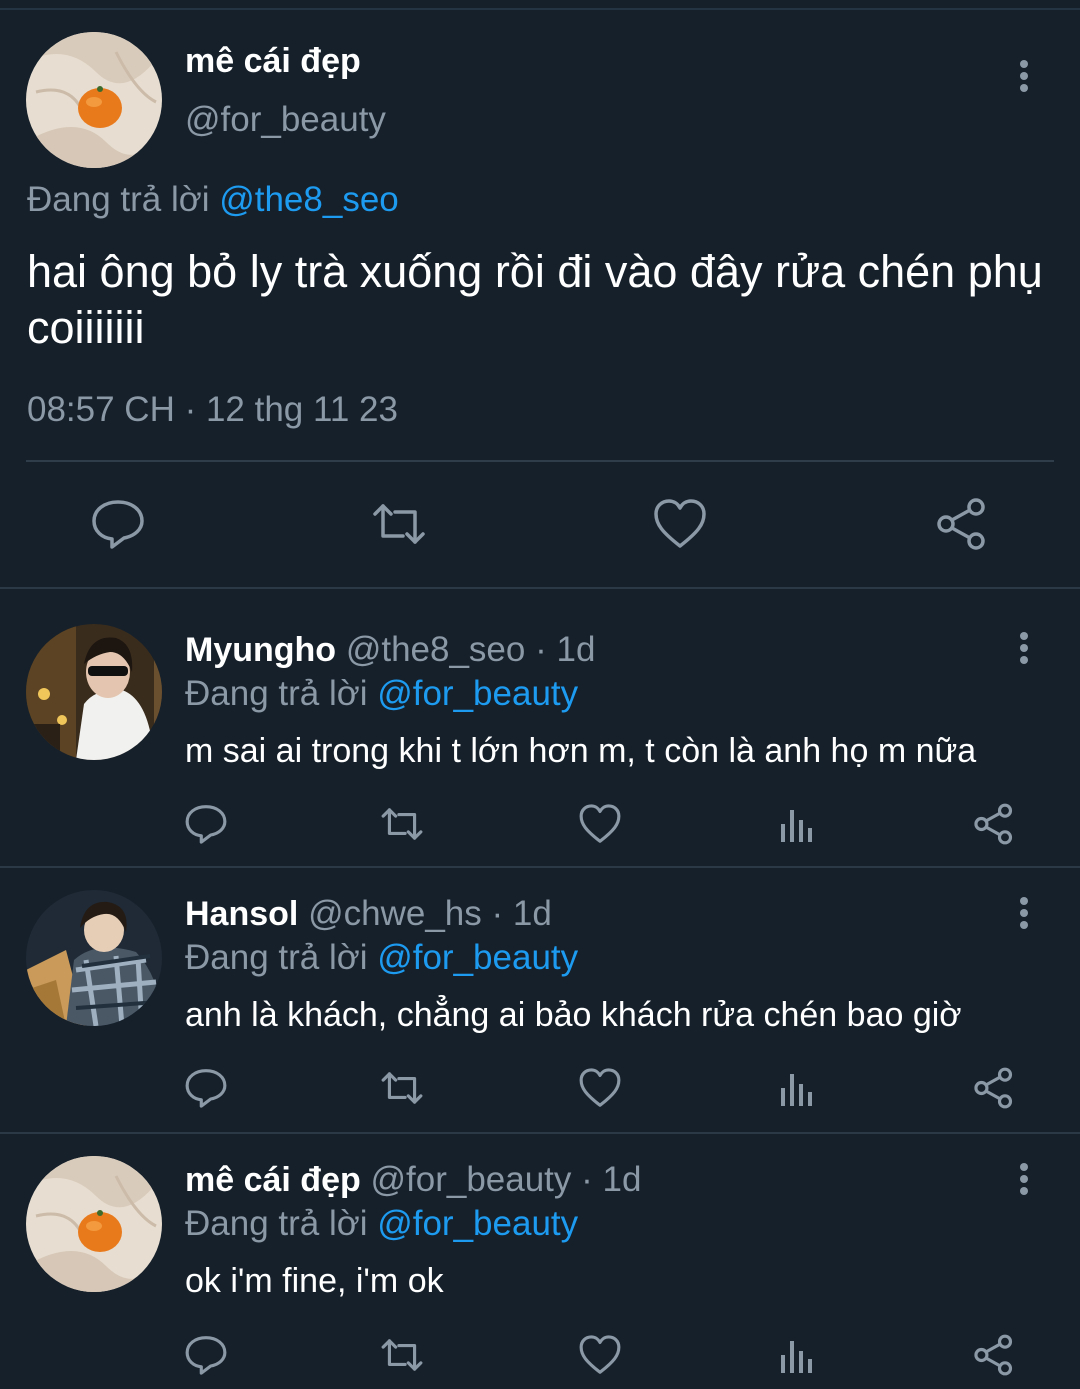 The width and height of the screenshot is (1080, 1389). I want to click on author-handle: @chwe_hs, so click(395, 913).